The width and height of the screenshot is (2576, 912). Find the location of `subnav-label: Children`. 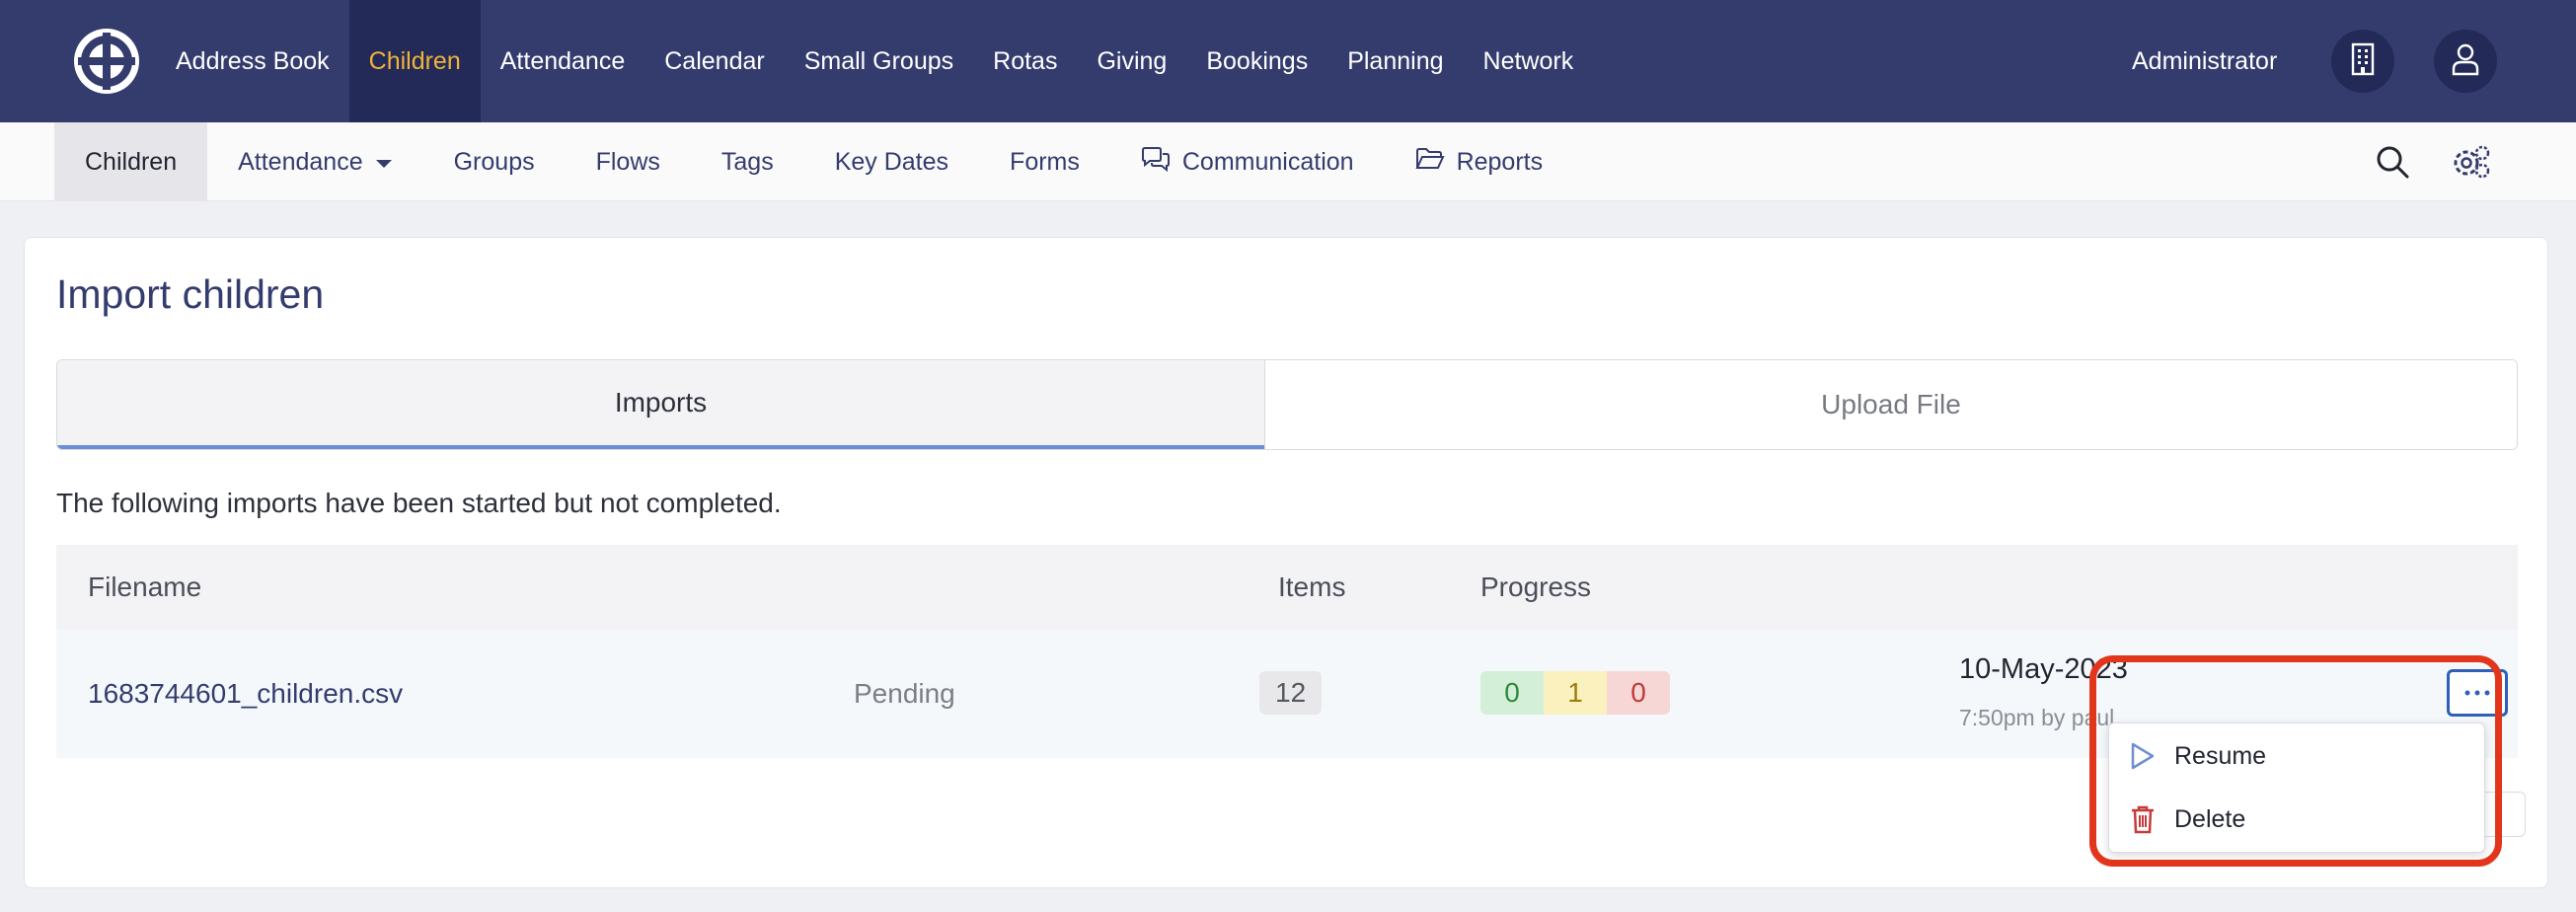

subnav-label: Children is located at coordinates (131, 161).